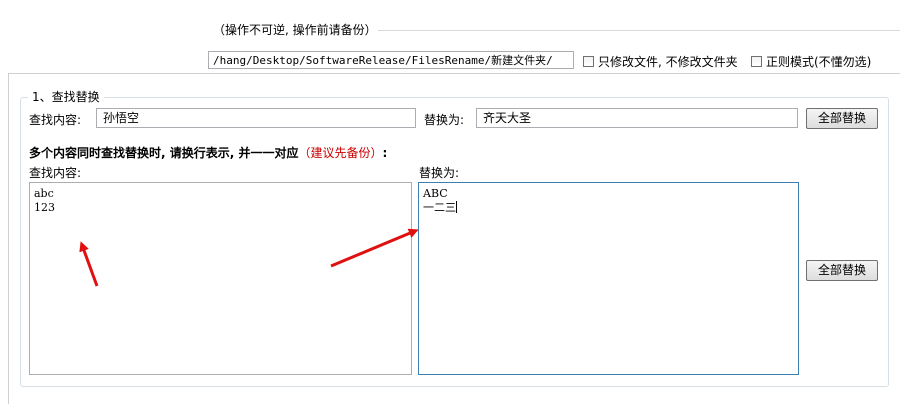 The image size is (900, 404). What do you see at coordinates (55, 120) in the screenshot?
I see `find-label: 查找内容:` at bounding box center [55, 120].